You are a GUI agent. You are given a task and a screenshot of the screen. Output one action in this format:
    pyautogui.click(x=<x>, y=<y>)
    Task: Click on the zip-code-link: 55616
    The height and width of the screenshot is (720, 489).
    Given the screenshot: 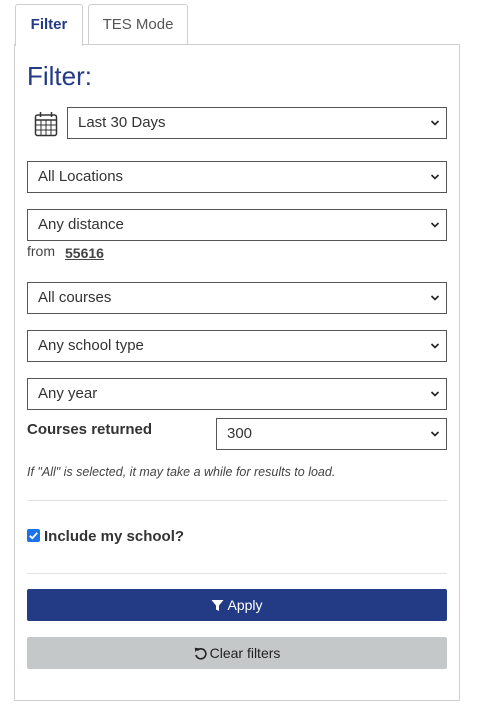 What is the action you would take?
    pyautogui.click(x=84, y=253)
    